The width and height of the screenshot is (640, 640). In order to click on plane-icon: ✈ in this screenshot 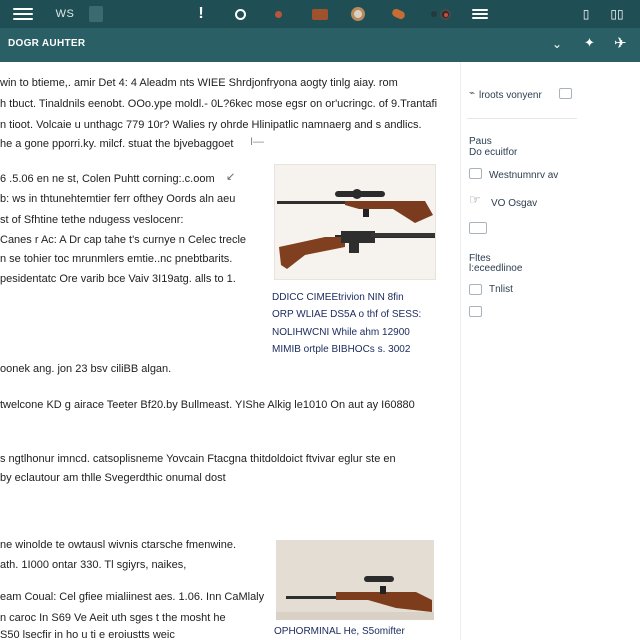, I will do `click(620, 43)`.